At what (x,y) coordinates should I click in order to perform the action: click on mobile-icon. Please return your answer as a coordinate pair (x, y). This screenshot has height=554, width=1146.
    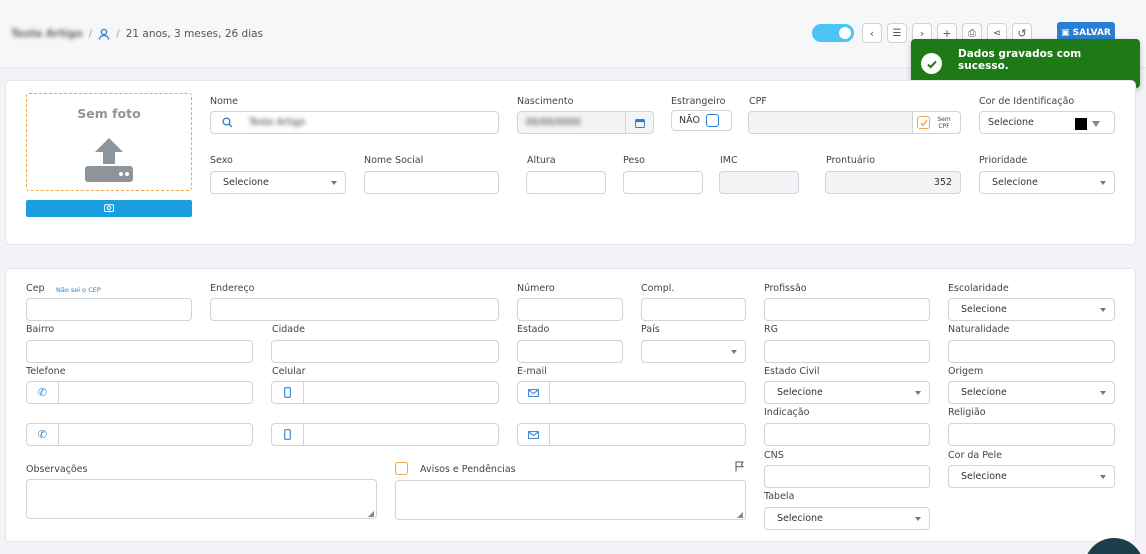
    Looking at the image, I should click on (288, 434).